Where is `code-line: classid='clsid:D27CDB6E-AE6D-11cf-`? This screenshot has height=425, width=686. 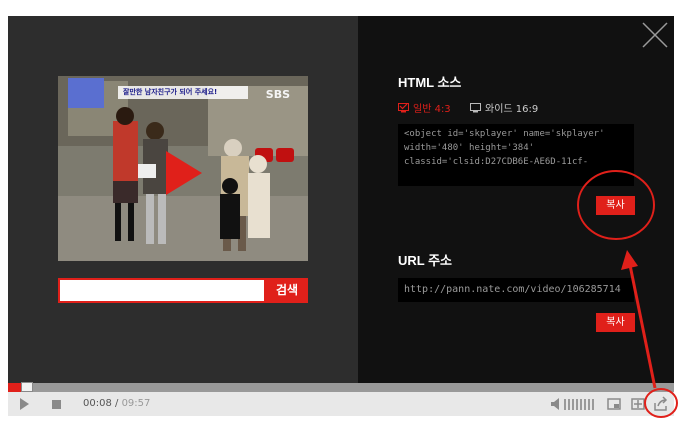 code-line: classid='clsid:D27CDB6E-AE6D-11cf- is located at coordinates (496, 162).